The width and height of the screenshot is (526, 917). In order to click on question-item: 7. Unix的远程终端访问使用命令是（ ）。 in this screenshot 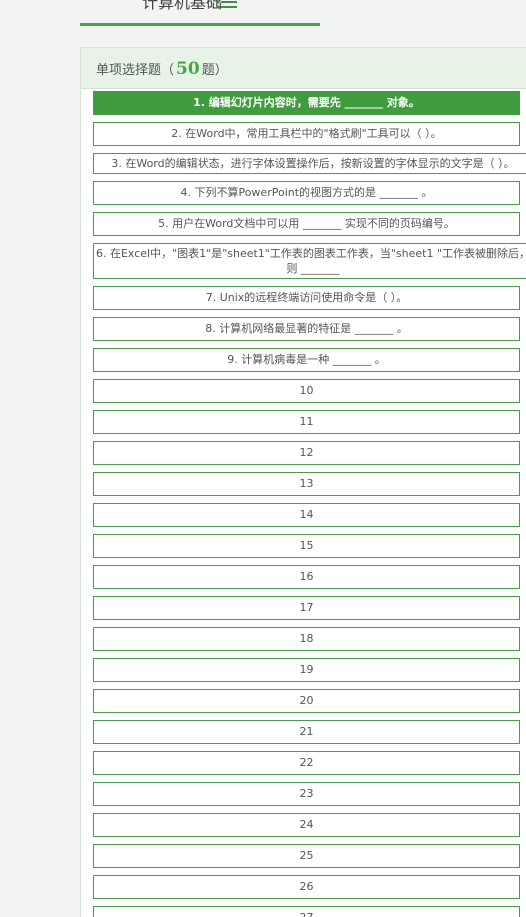, I will do `click(306, 298)`.